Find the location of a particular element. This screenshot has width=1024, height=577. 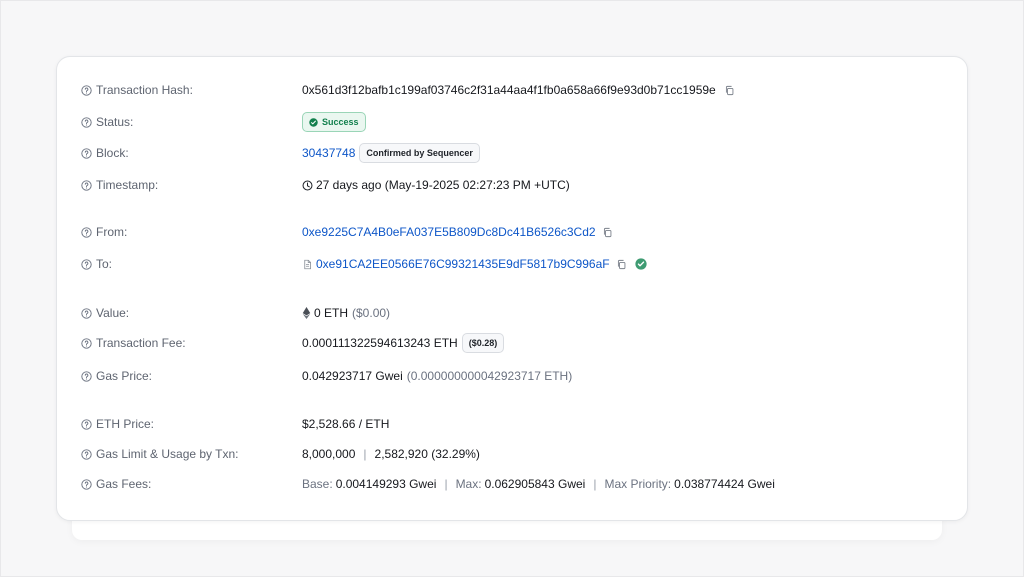

label-text: Gas Limit & Usage by Txn: is located at coordinates (167, 454).